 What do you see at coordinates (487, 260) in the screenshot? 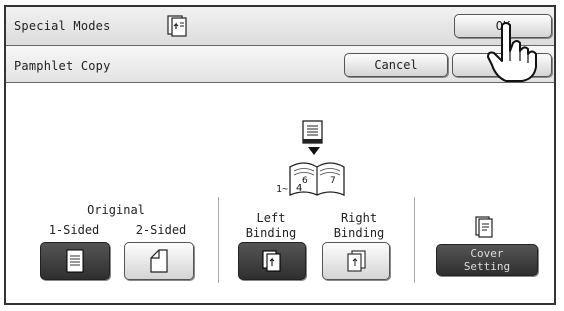
I see `cover-setting-button: Cover Setting` at bounding box center [487, 260].